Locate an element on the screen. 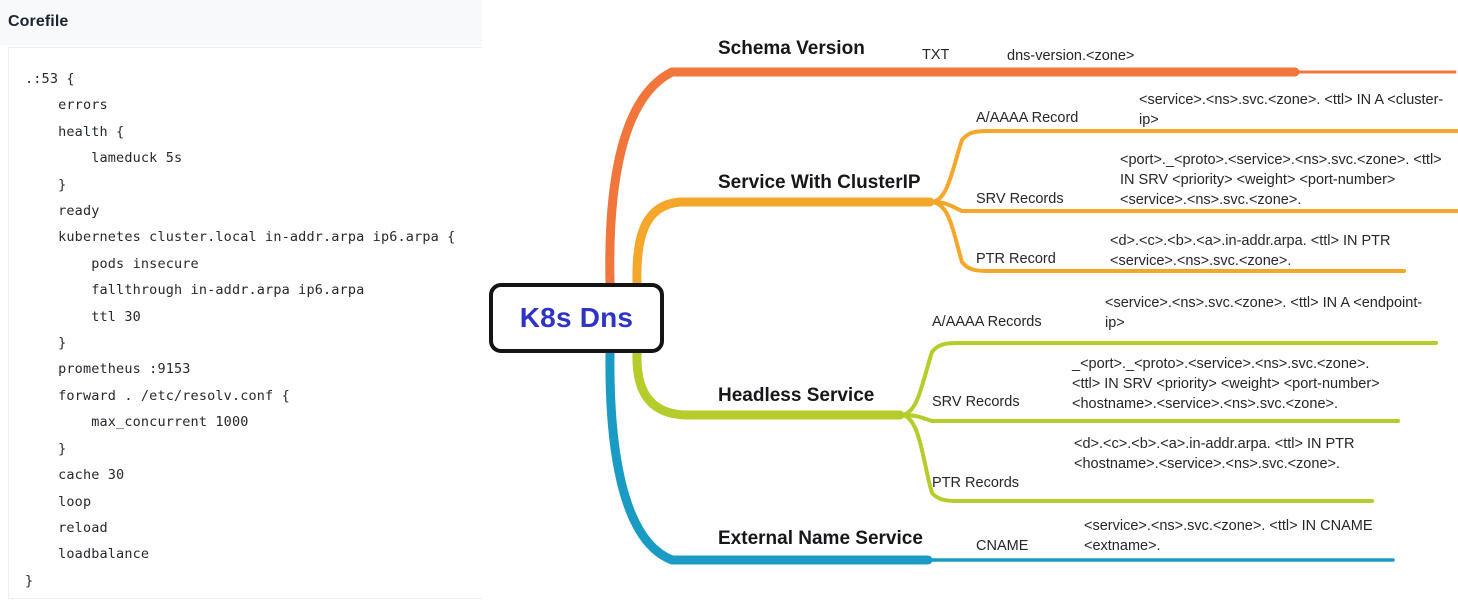 This screenshot has height=605, width=1458. mindmap-root-label: K8s Dns is located at coordinates (576, 317).